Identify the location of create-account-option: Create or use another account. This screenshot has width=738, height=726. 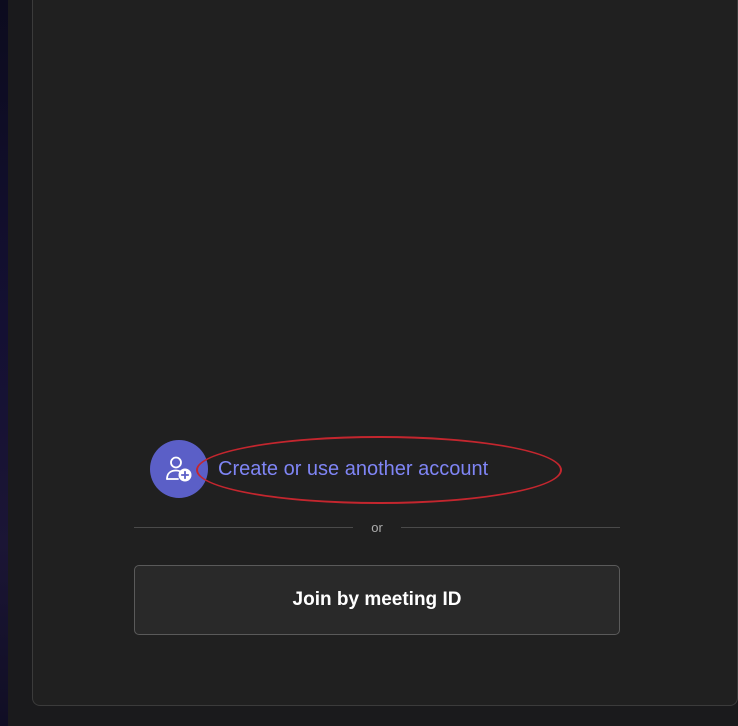
(319, 469).